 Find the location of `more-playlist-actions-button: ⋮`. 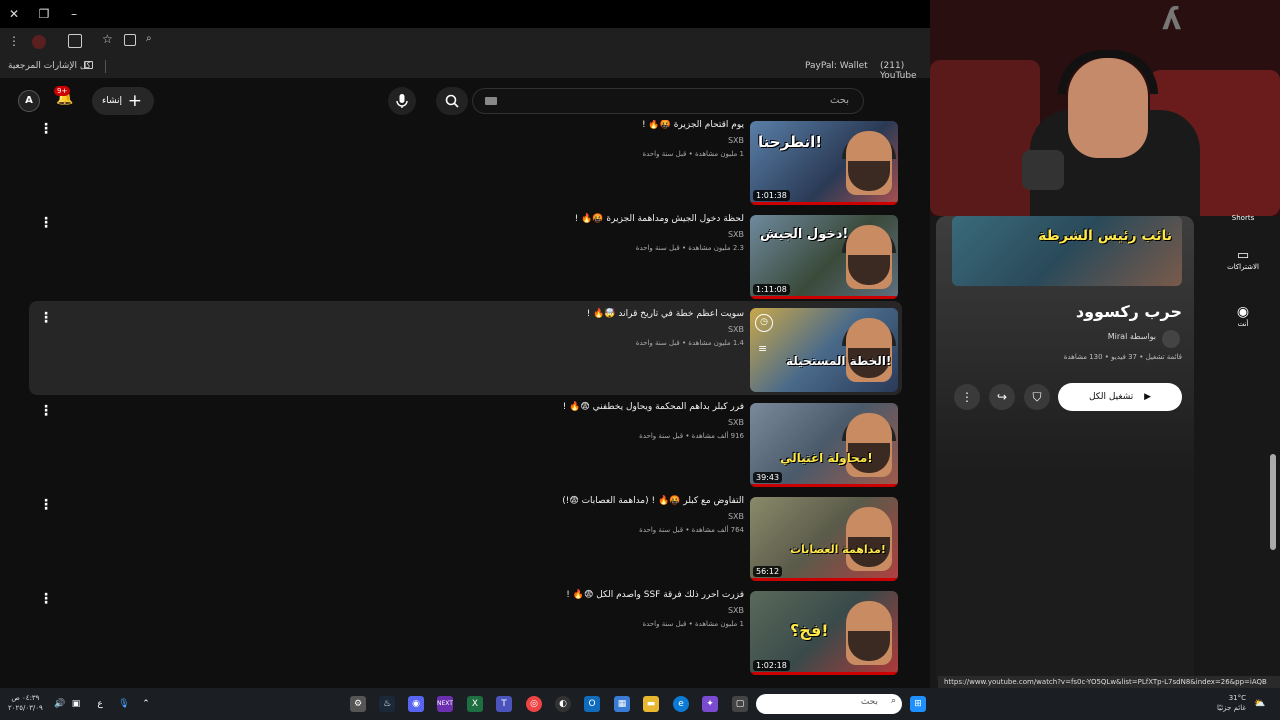

more-playlist-actions-button: ⋮ is located at coordinates (967, 397).